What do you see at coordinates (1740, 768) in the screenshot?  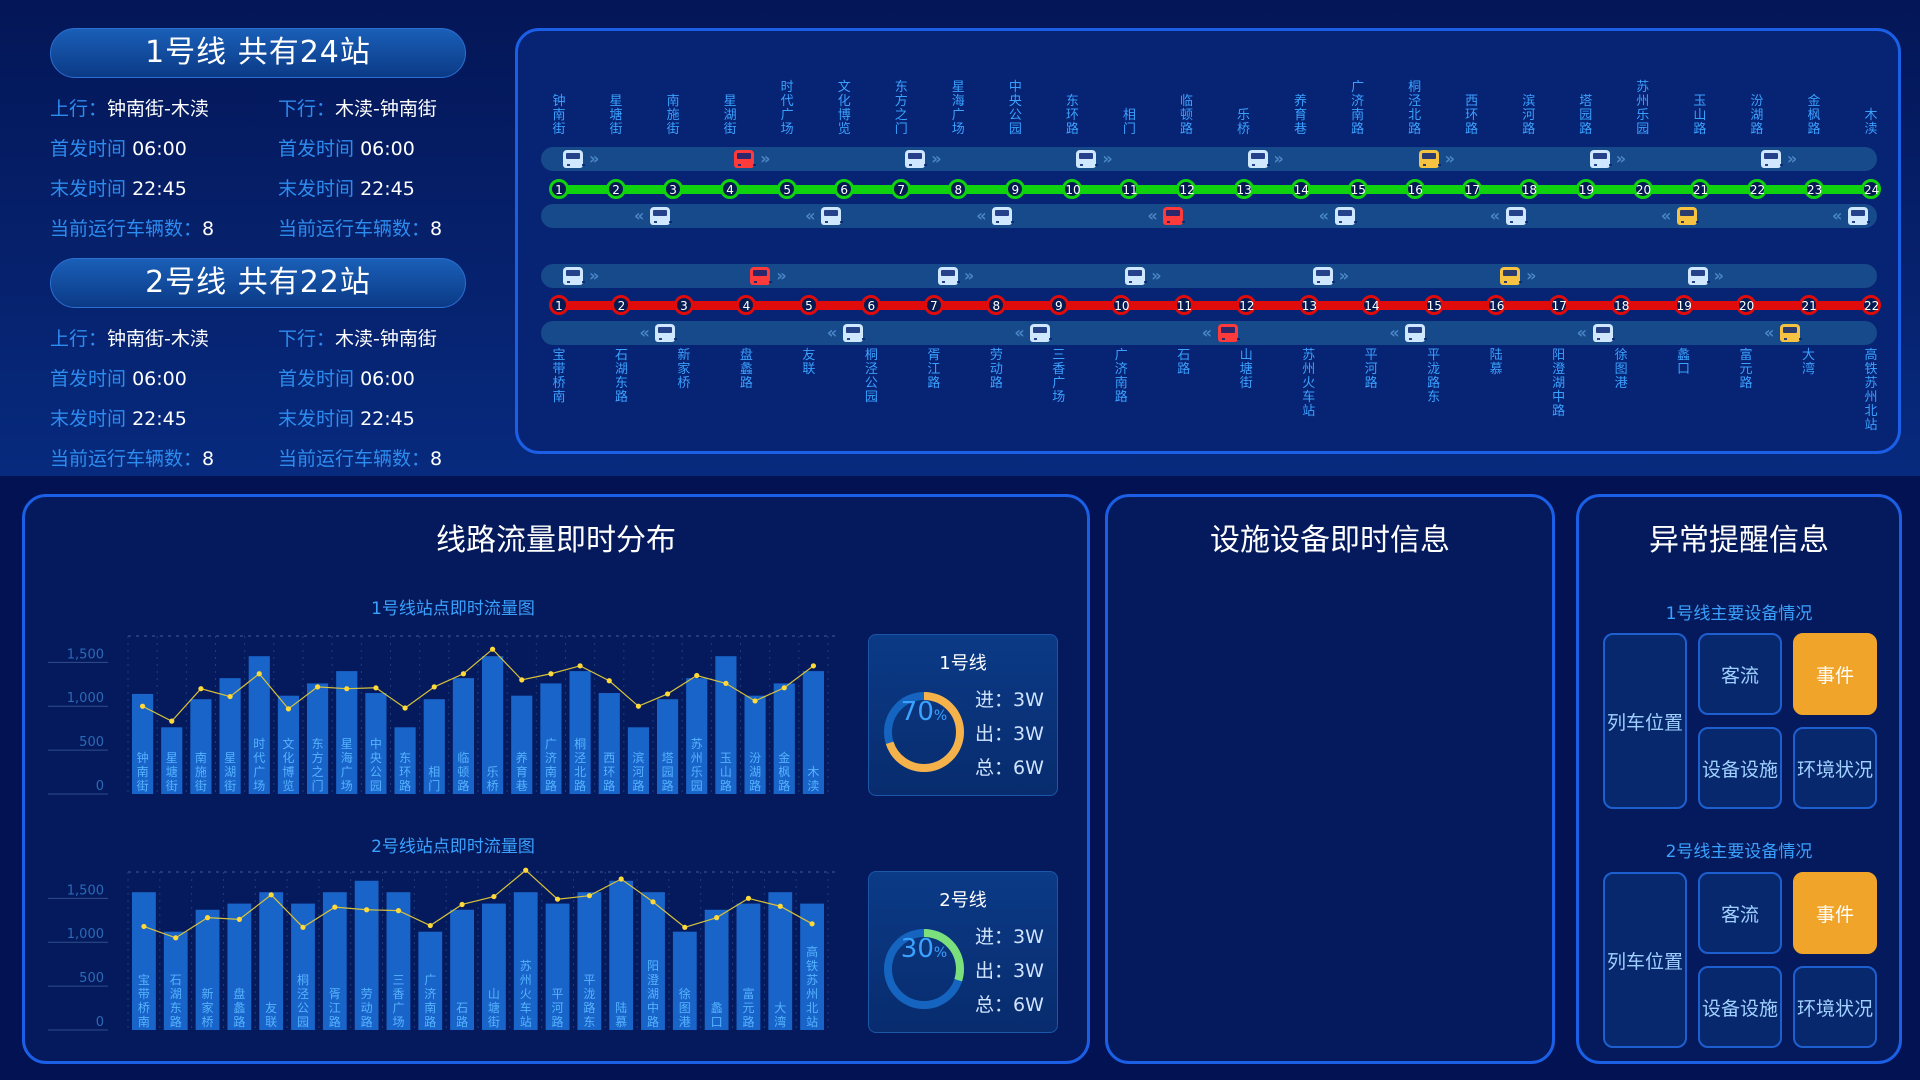 I see `line1-facility-button: 设备设施` at bounding box center [1740, 768].